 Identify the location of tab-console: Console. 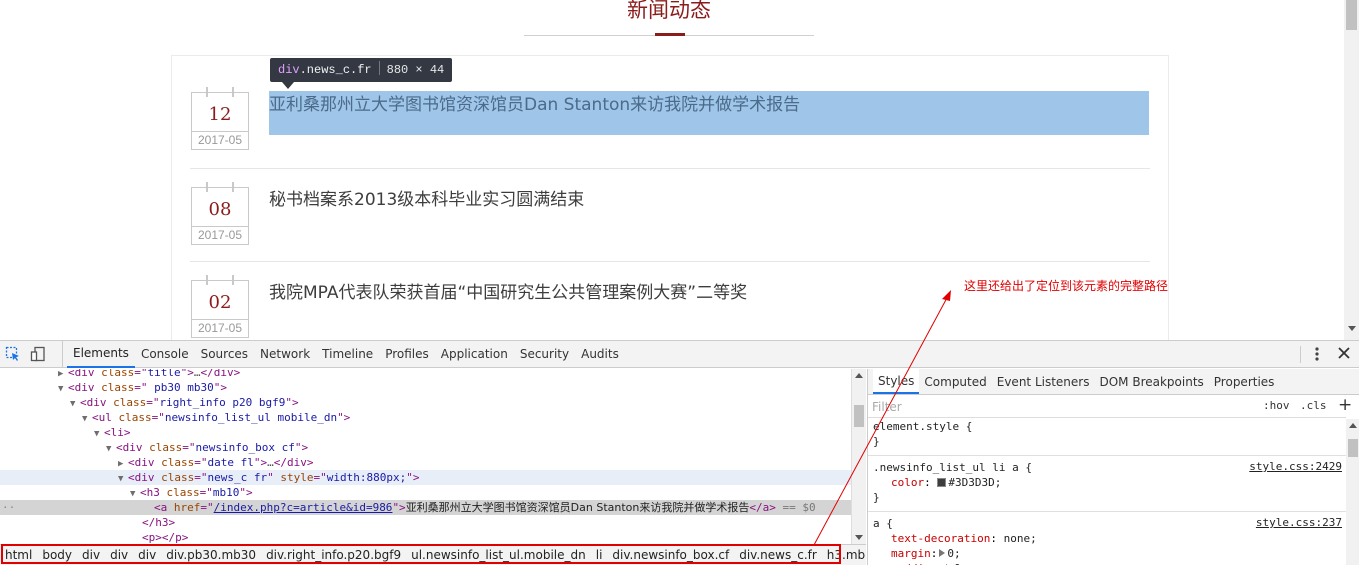
(165, 354).